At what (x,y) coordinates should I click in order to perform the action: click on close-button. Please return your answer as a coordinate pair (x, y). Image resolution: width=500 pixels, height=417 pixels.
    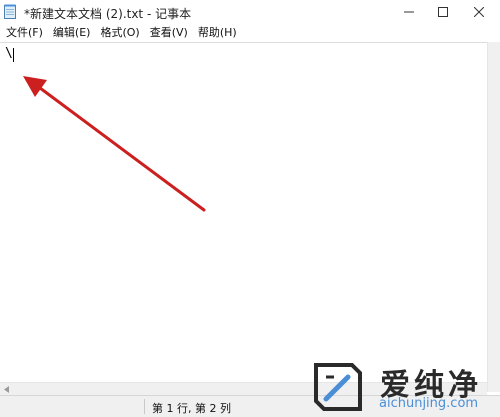
    Looking at the image, I should click on (478, 12).